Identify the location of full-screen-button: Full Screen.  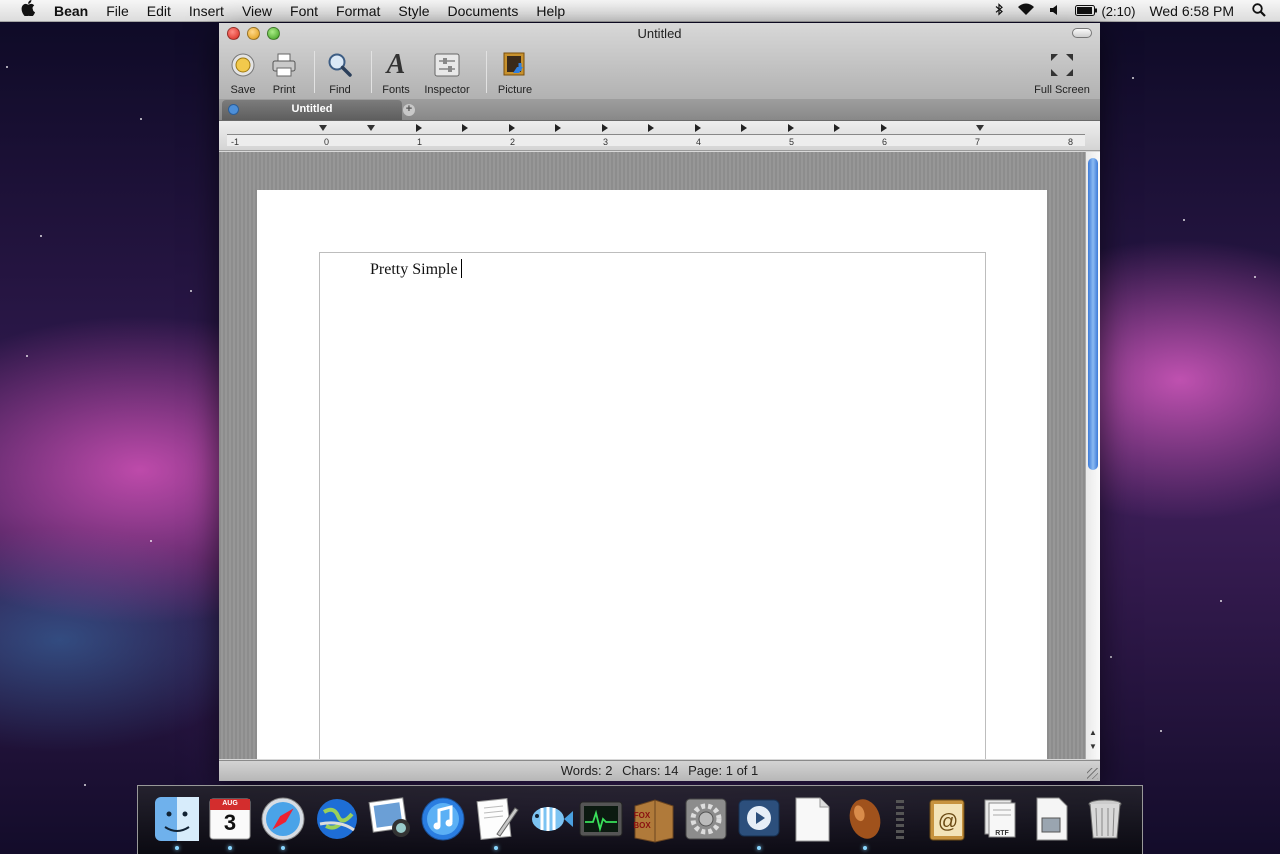
(1062, 72).